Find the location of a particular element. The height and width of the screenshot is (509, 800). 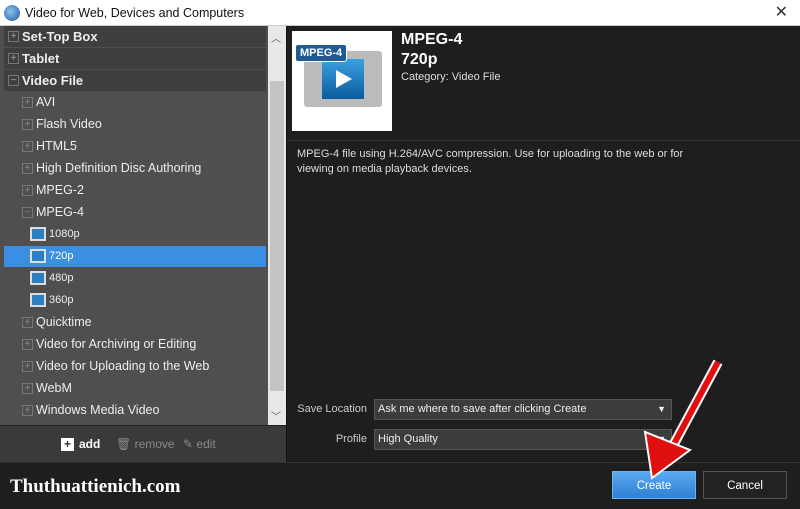

scroll-up-icon: ︿ is located at coordinates (276, 37).